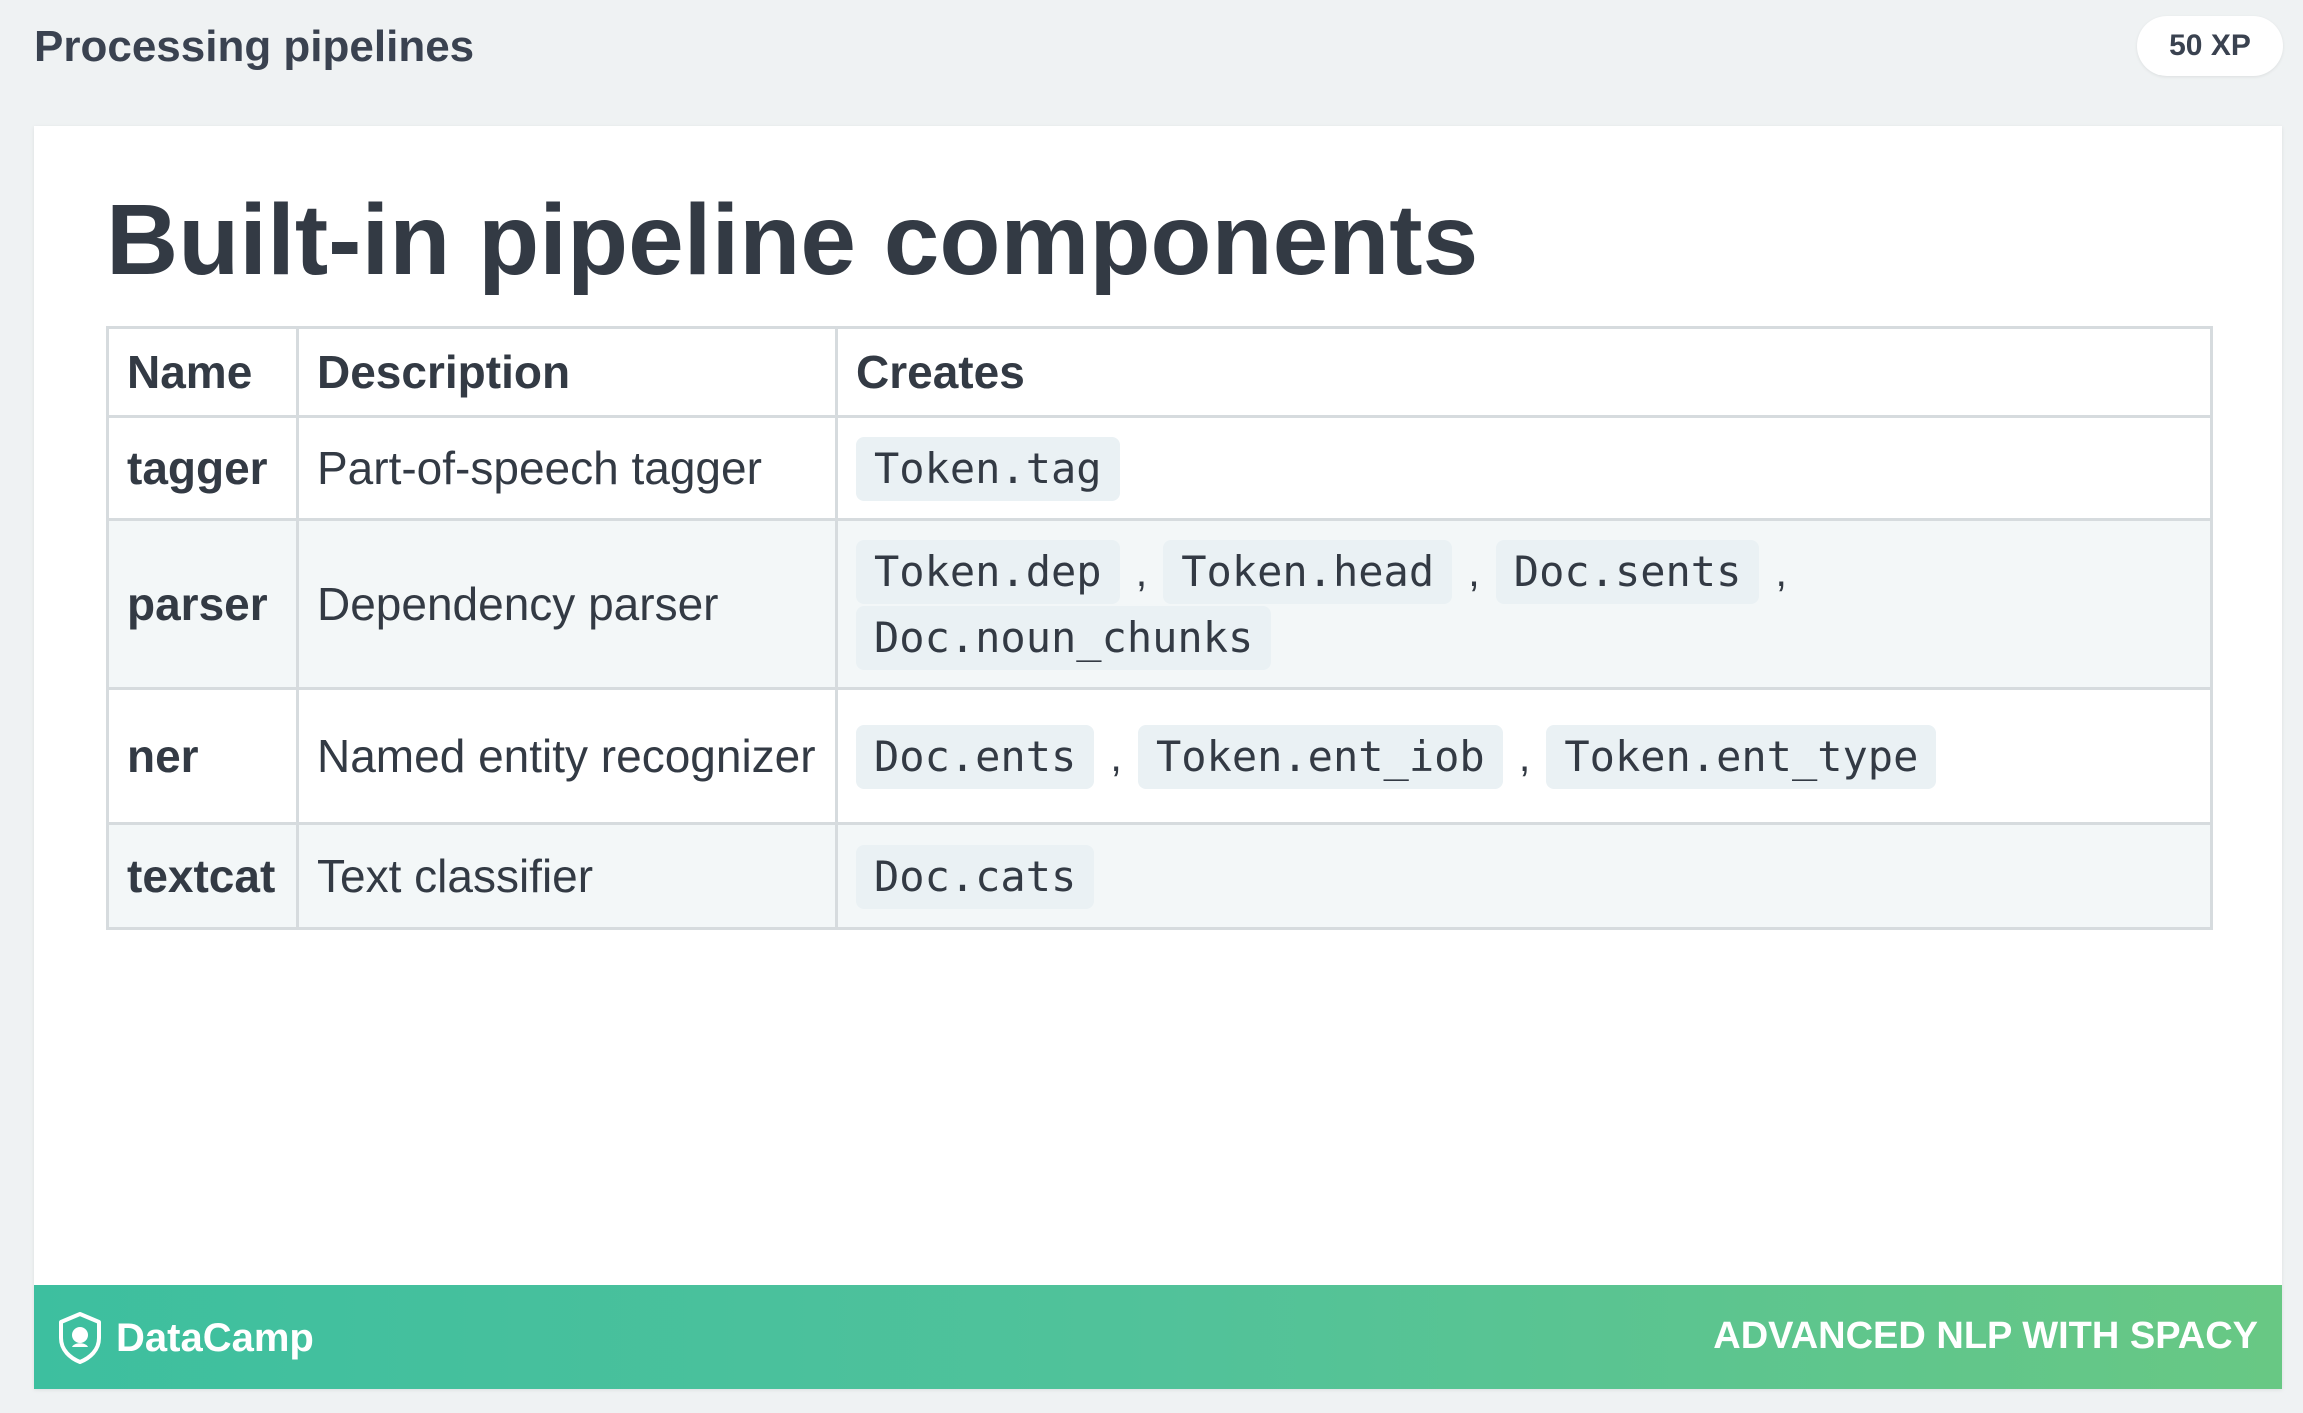 The image size is (2303, 1413). What do you see at coordinates (1627, 572) in the screenshot?
I see `code-attribute: Doc.sents` at bounding box center [1627, 572].